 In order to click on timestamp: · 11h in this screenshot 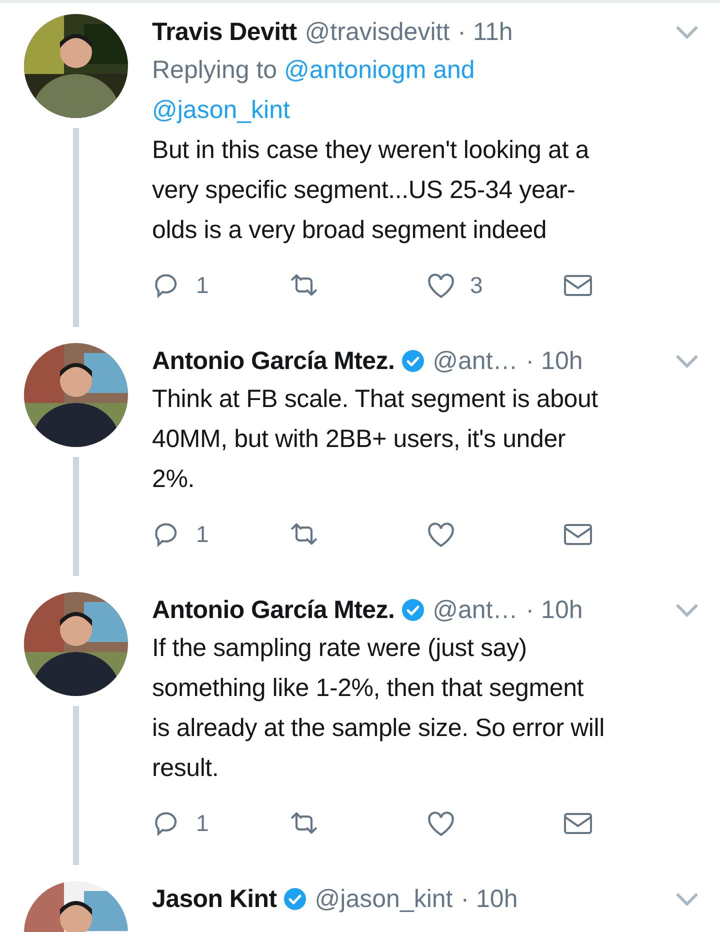, I will do `click(485, 32)`.